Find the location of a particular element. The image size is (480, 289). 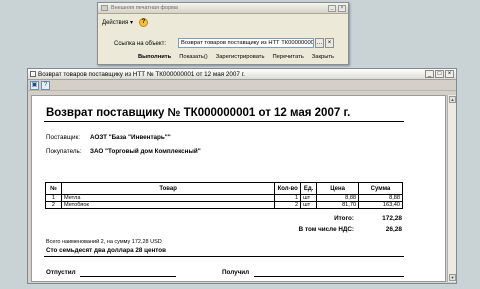

close-button: Закрыть is located at coordinates (323, 57).